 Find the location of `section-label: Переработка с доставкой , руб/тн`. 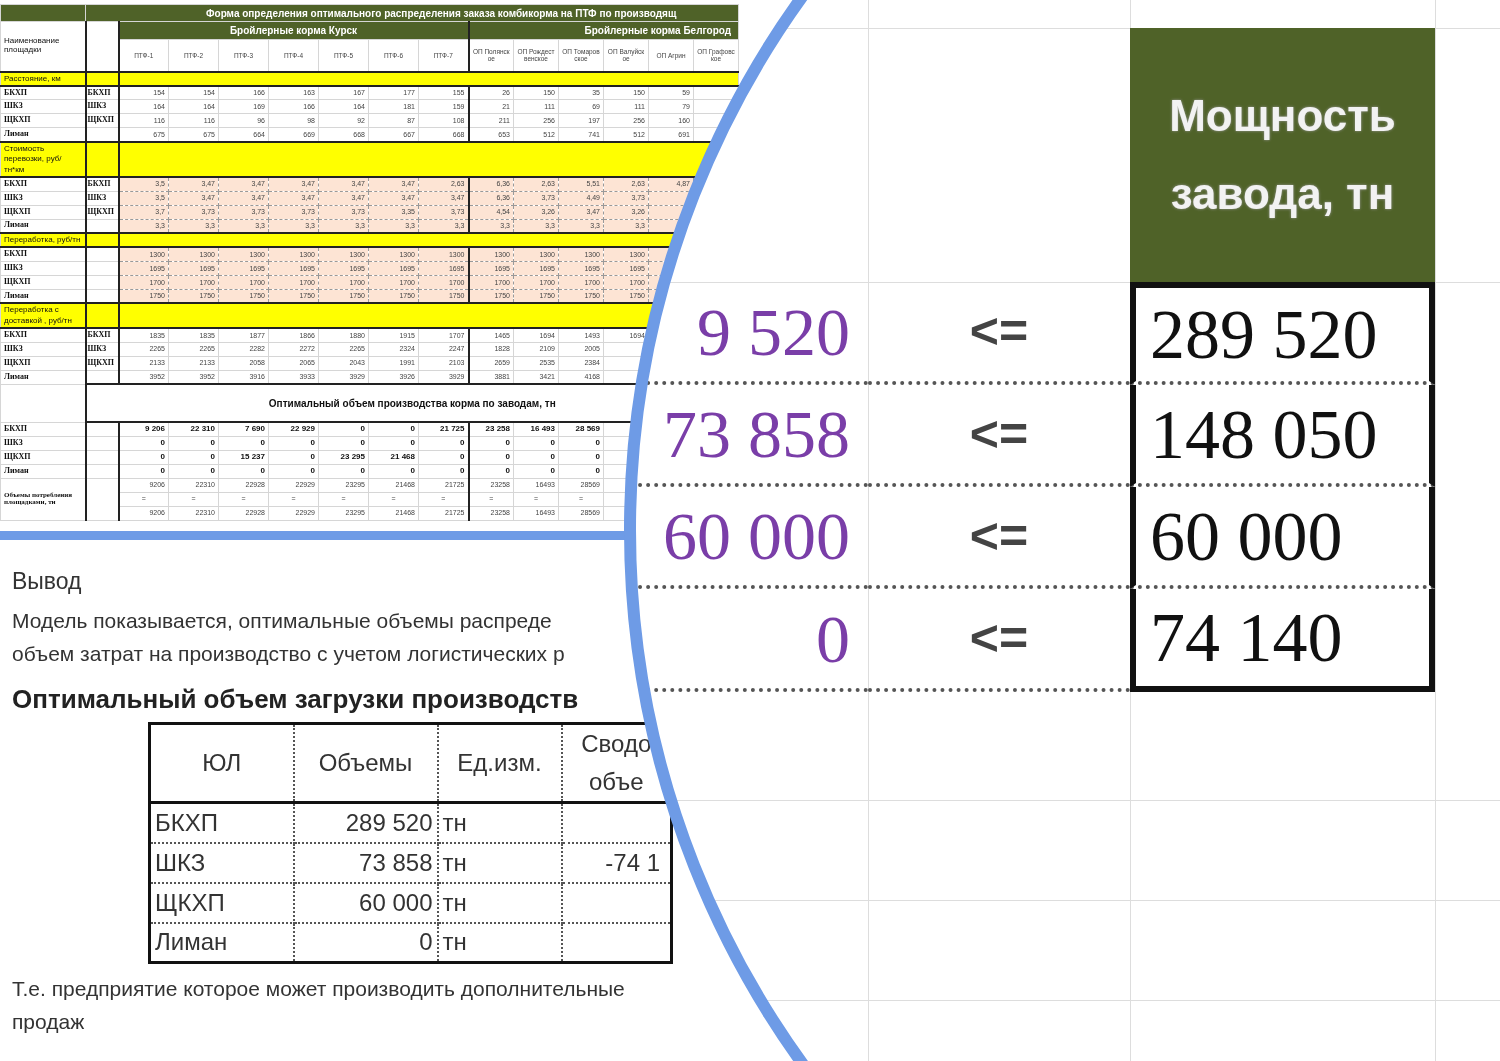

section-label: Переработка с доставкой , руб/тн is located at coordinates (43, 316).